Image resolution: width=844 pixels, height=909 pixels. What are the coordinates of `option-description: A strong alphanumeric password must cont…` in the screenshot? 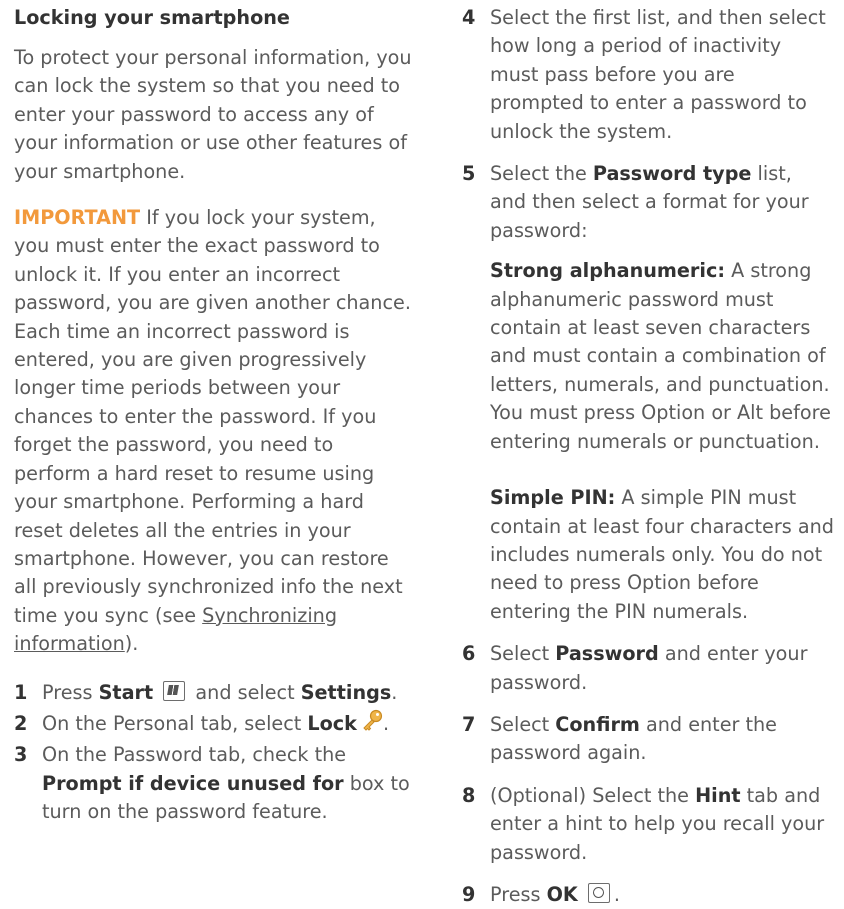 It's located at (660, 356).